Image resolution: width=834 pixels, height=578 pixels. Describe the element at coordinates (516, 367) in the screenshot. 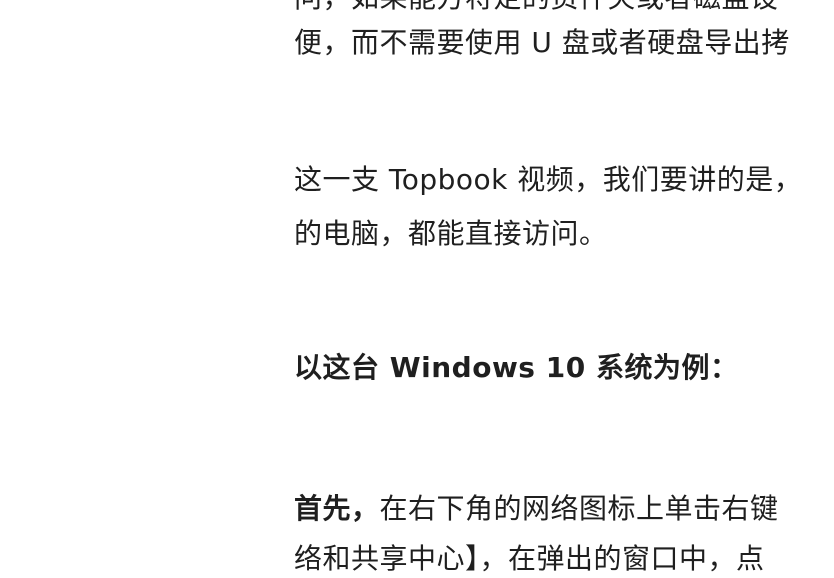

I see `section-heading: 以这台 Windows 10 系统为例：` at that location.